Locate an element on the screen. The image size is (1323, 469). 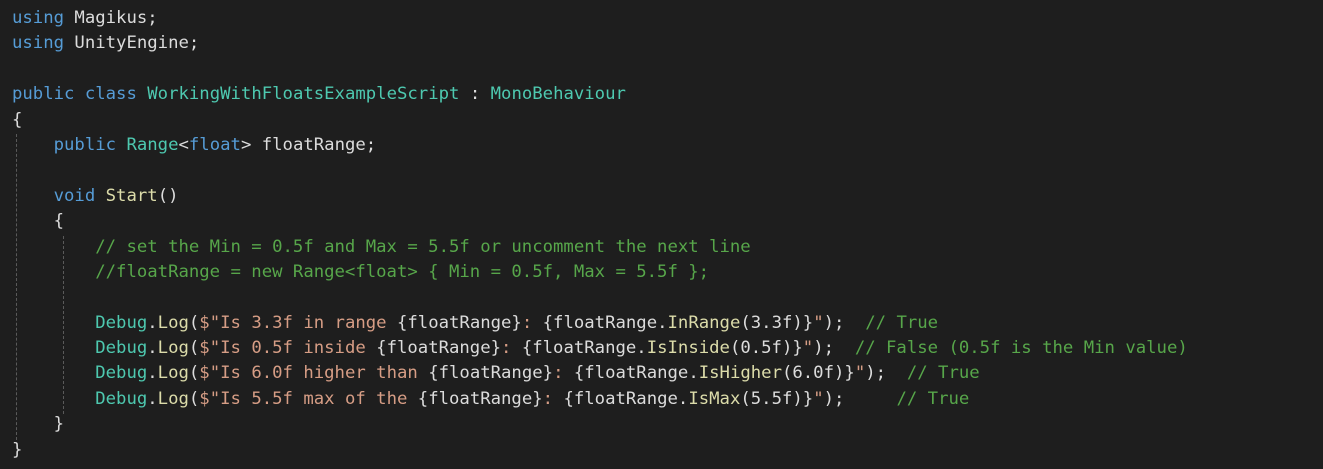
code-token: UnityEngine; is located at coordinates (132, 43).